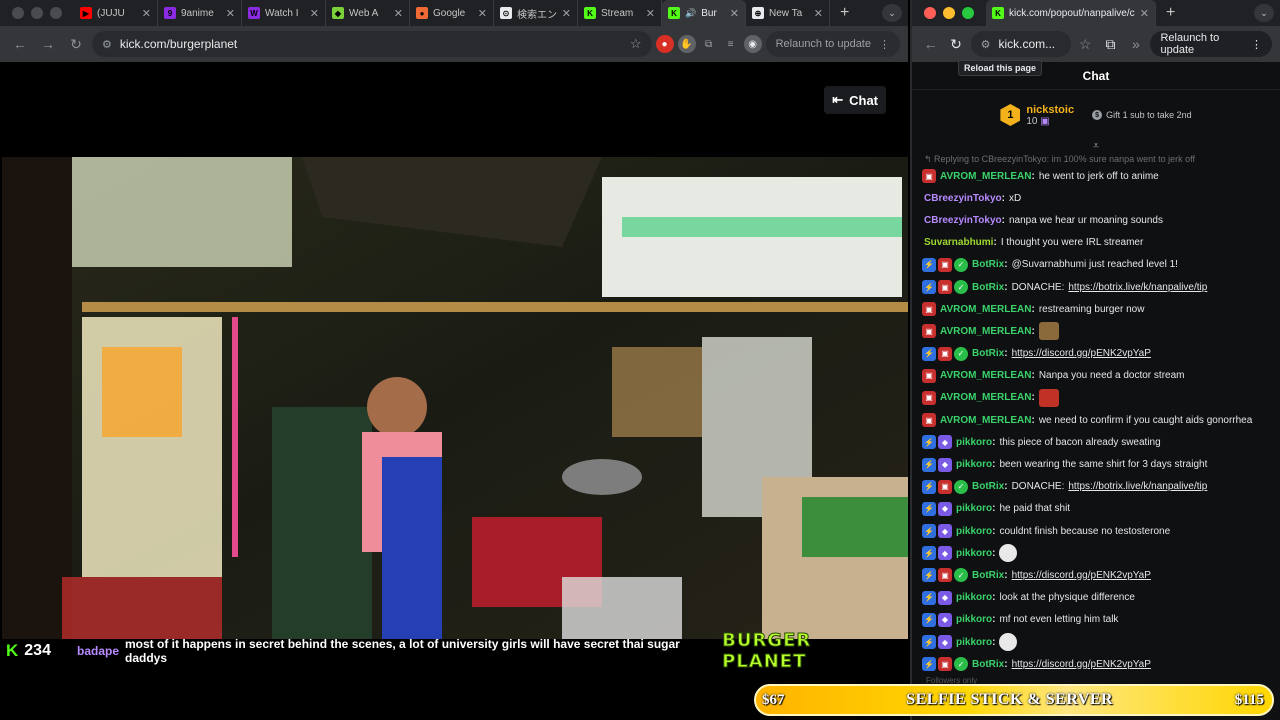 The height and width of the screenshot is (720, 1280). I want to click on browser-tab: ⊕ New Ta ✕, so click(788, 13).